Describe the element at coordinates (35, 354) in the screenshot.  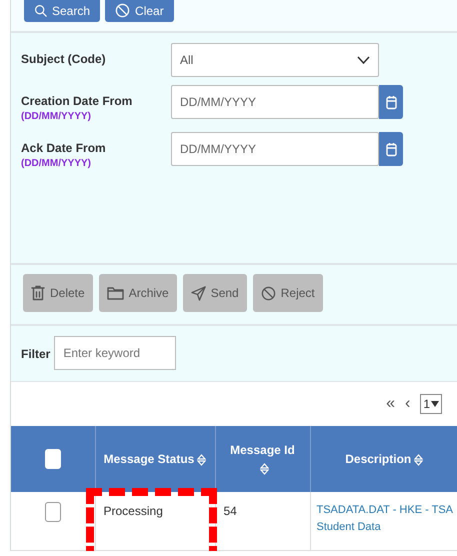
I see `filter-label: Filter` at that location.